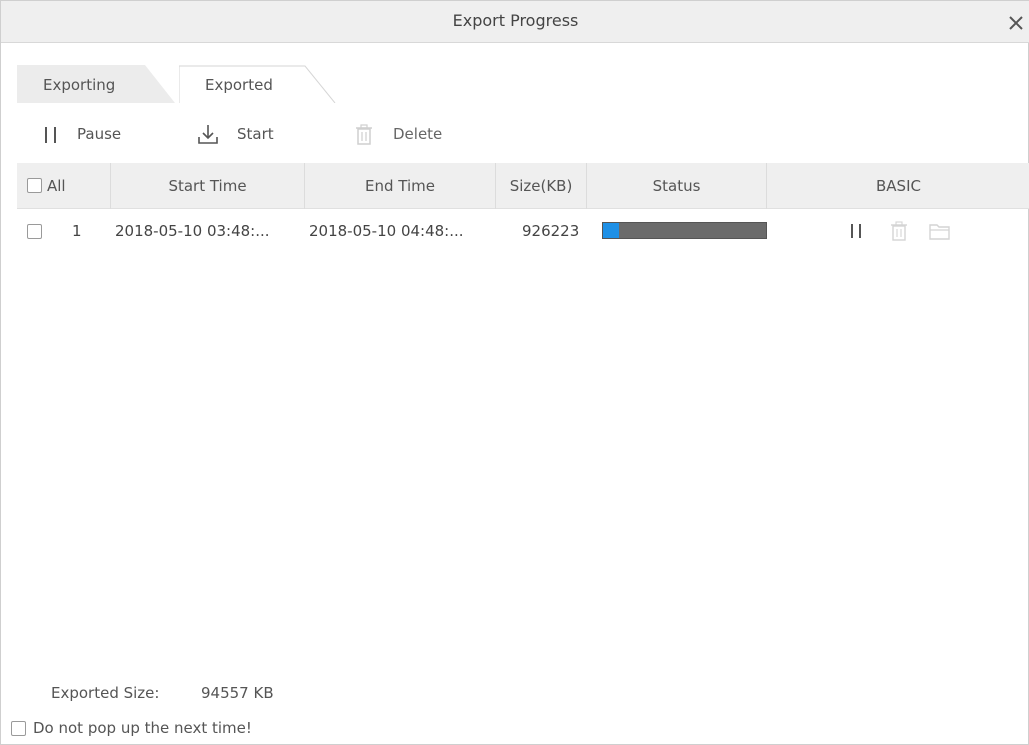 The image size is (1029, 745). I want to click on column-status: Status, so click(676, 186).